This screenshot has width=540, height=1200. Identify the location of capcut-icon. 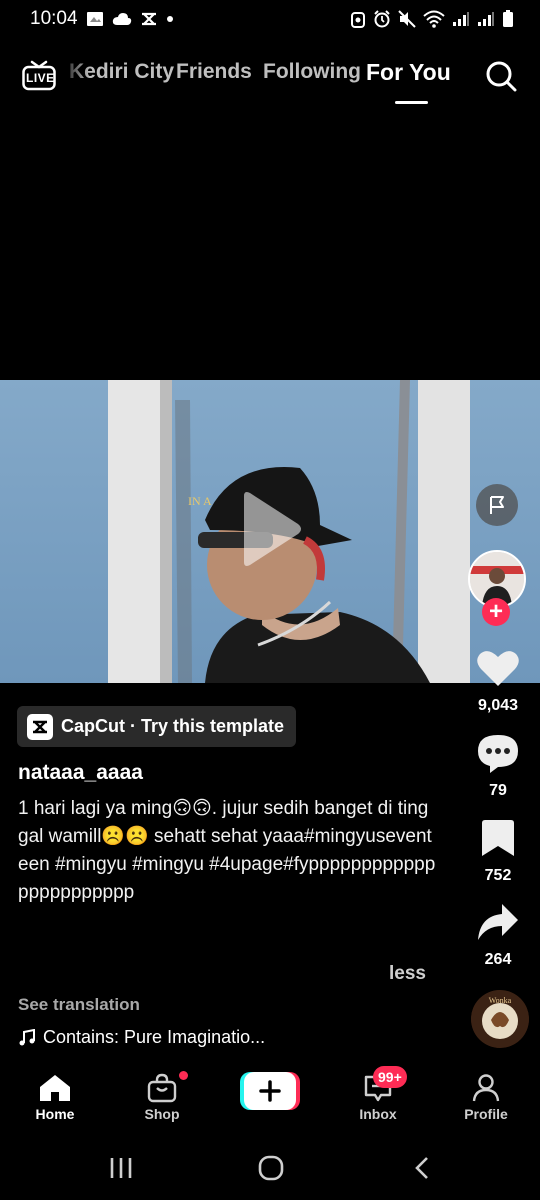
(40, 726).